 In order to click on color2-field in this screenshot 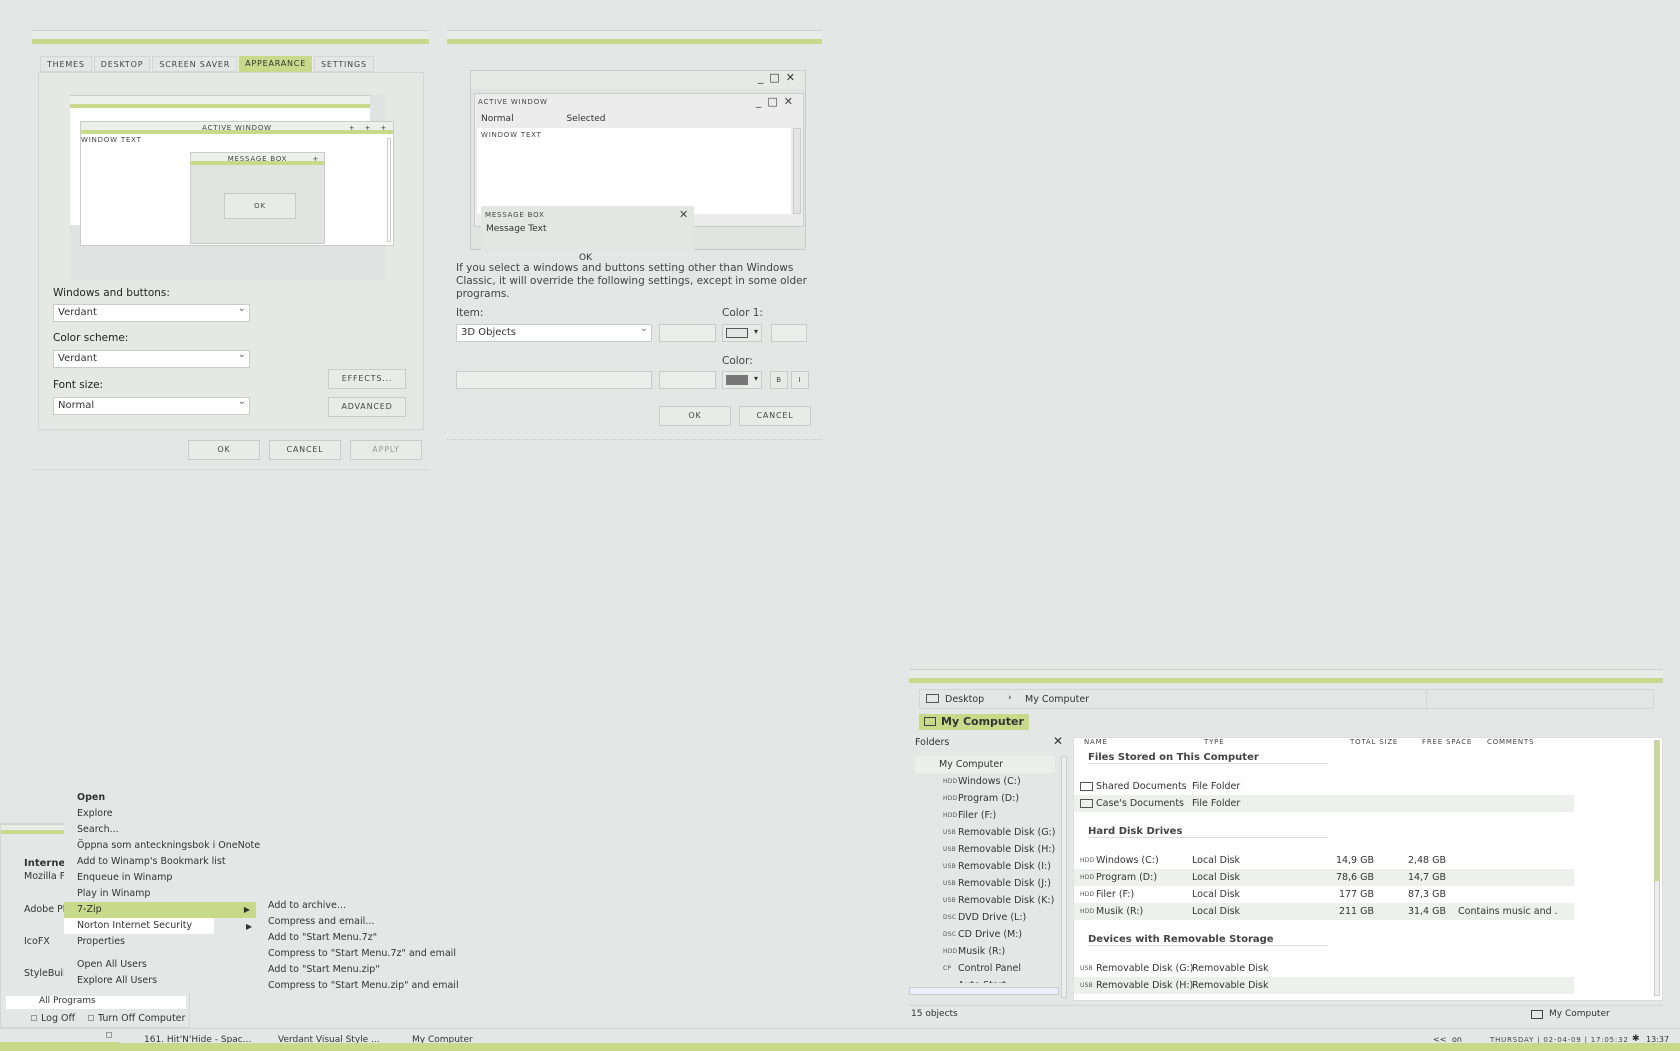, I will do `click(789, 333)`.